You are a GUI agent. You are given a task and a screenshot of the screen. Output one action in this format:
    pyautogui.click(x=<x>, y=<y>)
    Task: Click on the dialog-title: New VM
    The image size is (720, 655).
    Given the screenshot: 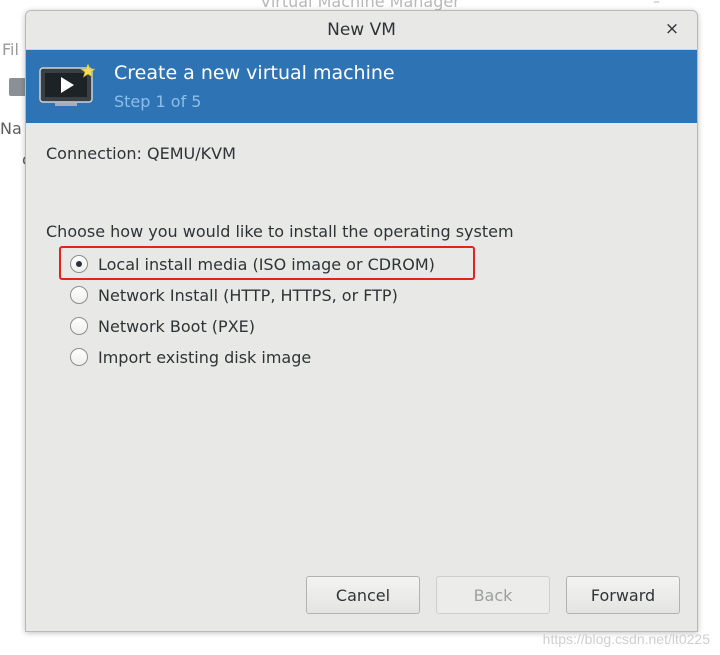 What is the action you would take?
    pyautogui.click(x=361, y=30)
    